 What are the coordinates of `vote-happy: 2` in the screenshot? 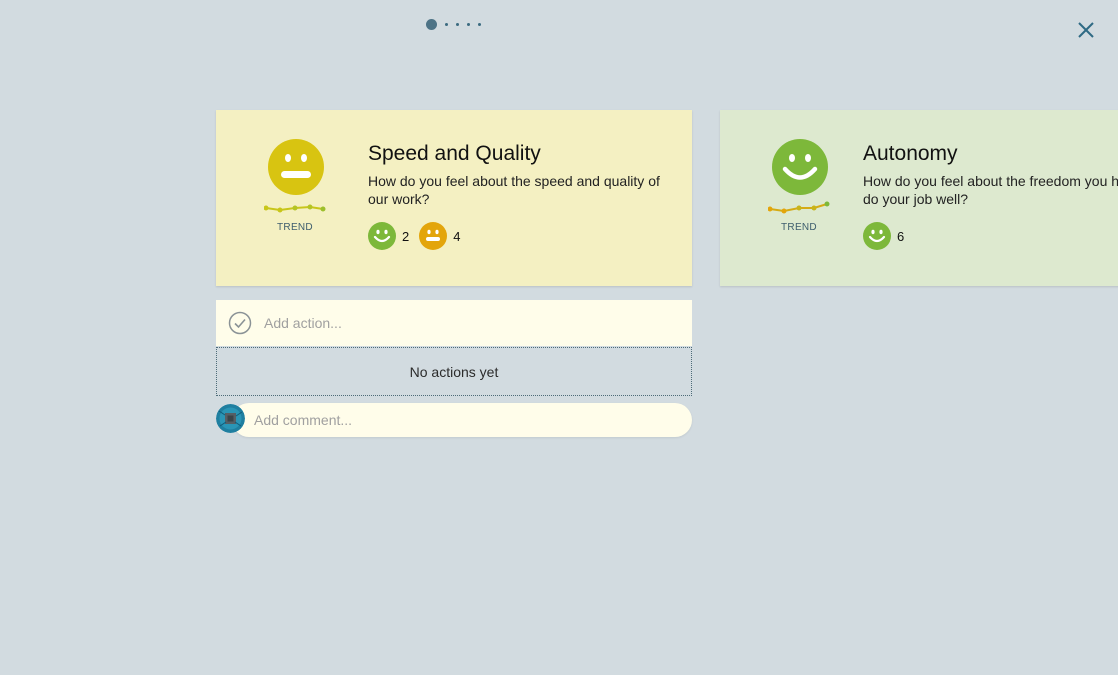 It's located at (388, 236).